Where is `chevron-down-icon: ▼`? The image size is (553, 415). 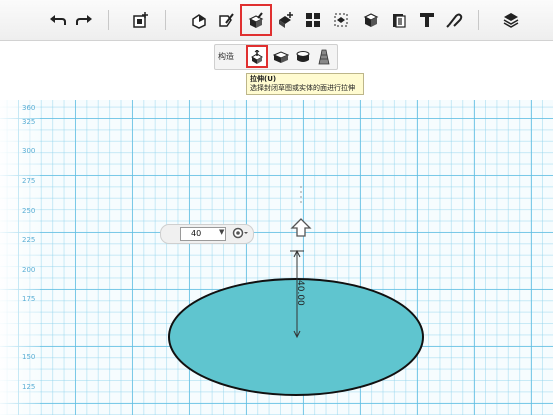
chevron-down-icon: ▼ is located at coordinates (221, 232).